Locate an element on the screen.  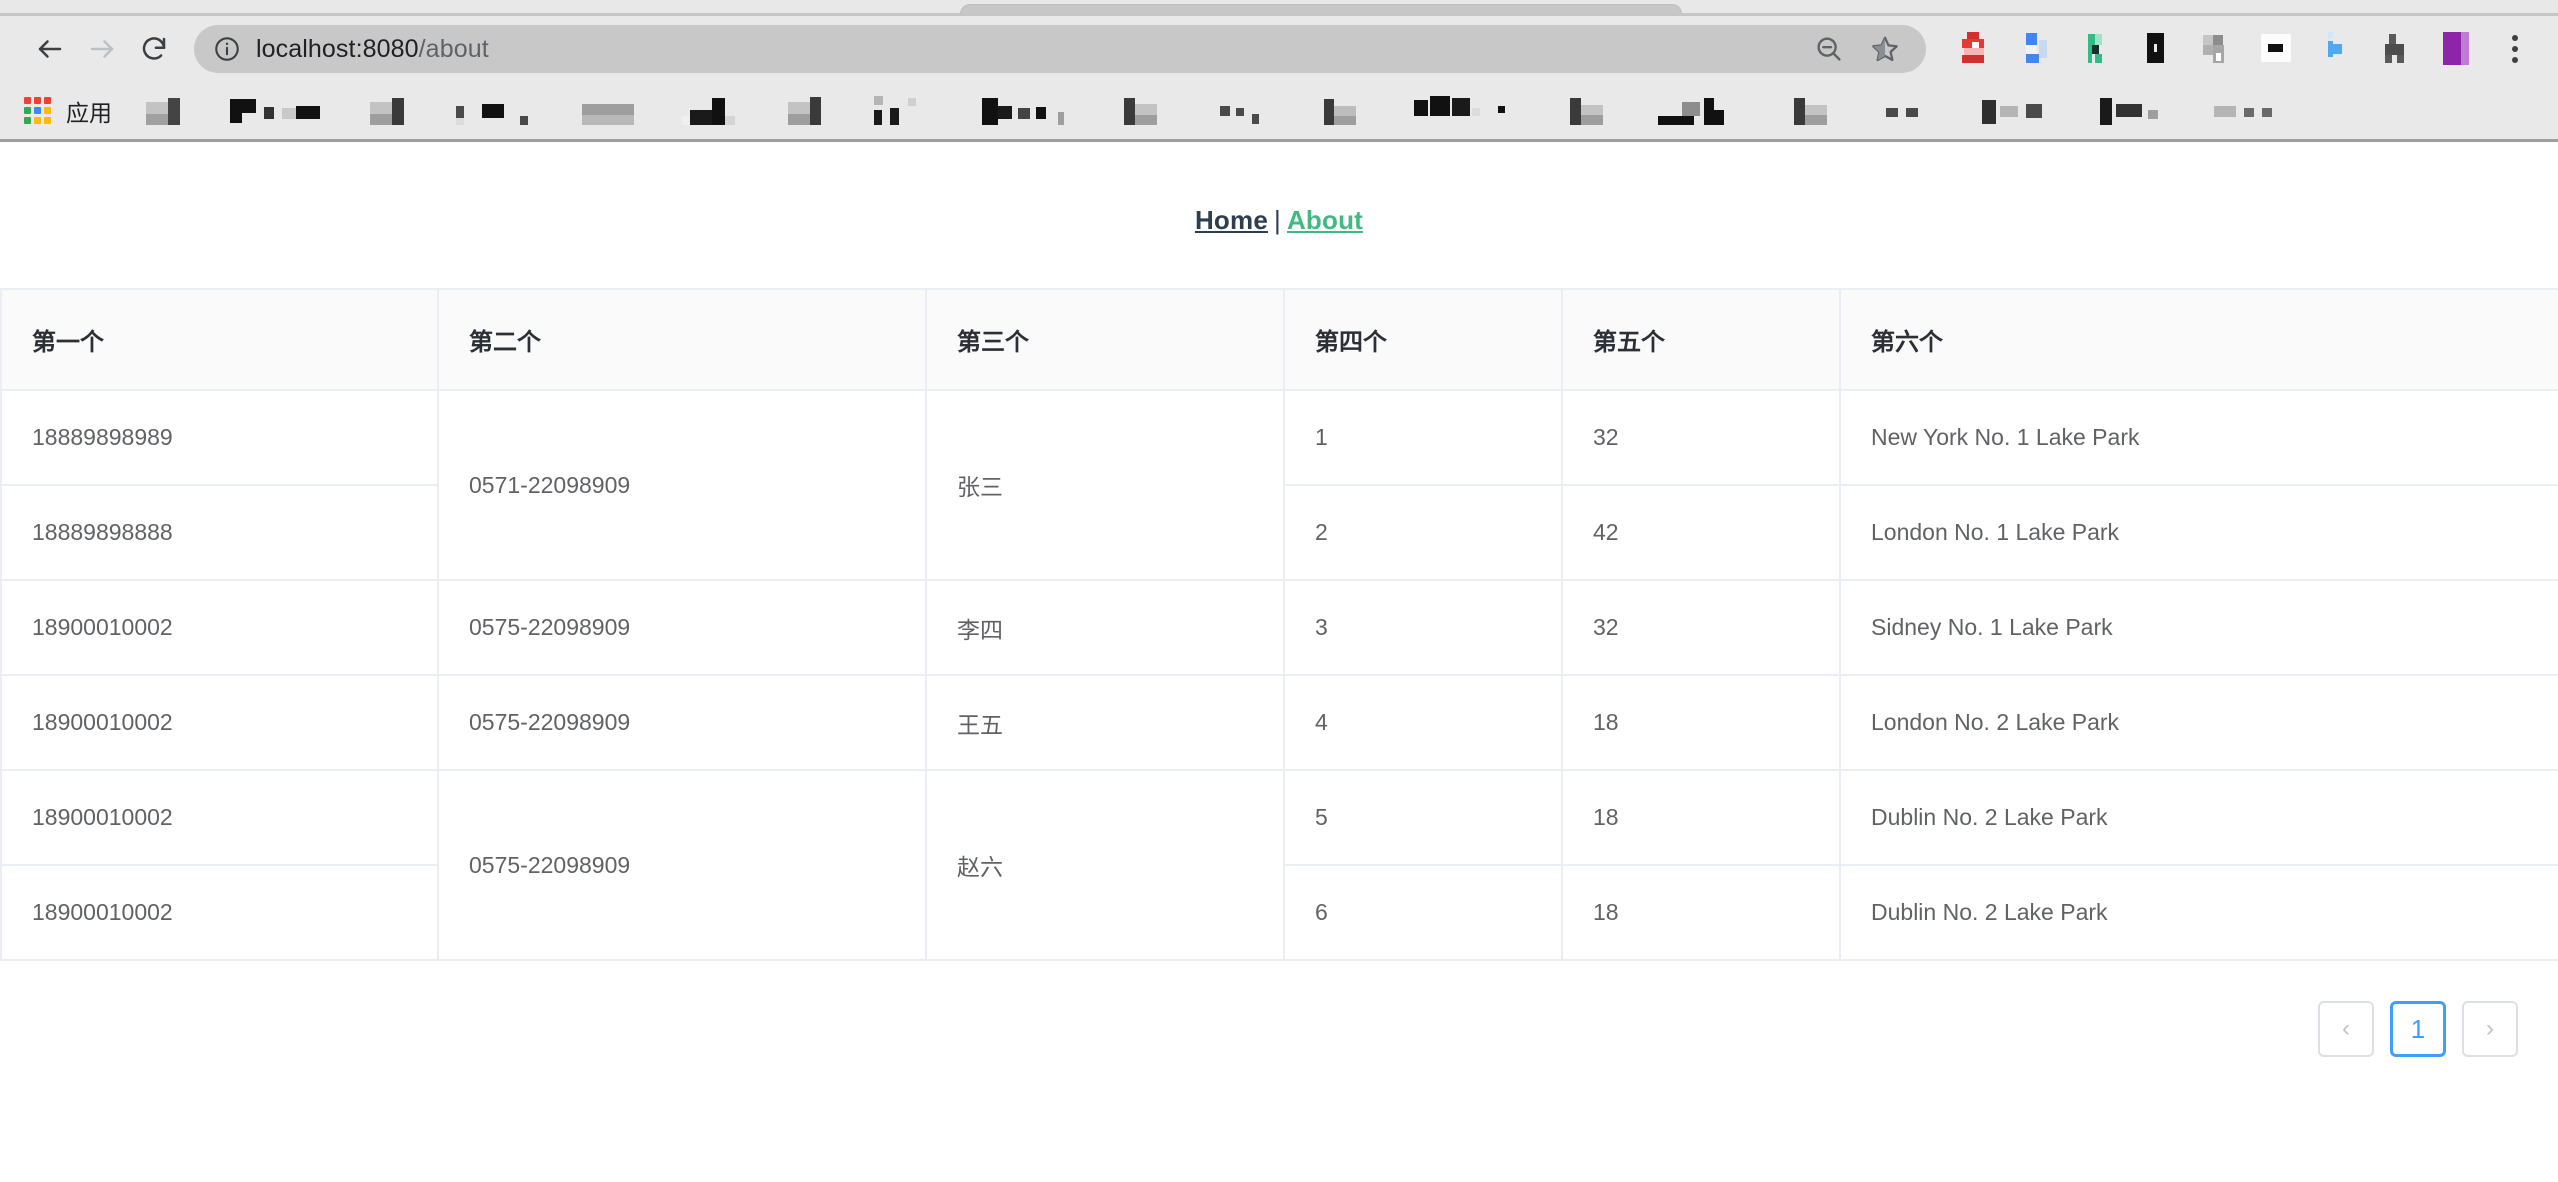
kebab-menu-icon is located at coordinates (2515, 49).